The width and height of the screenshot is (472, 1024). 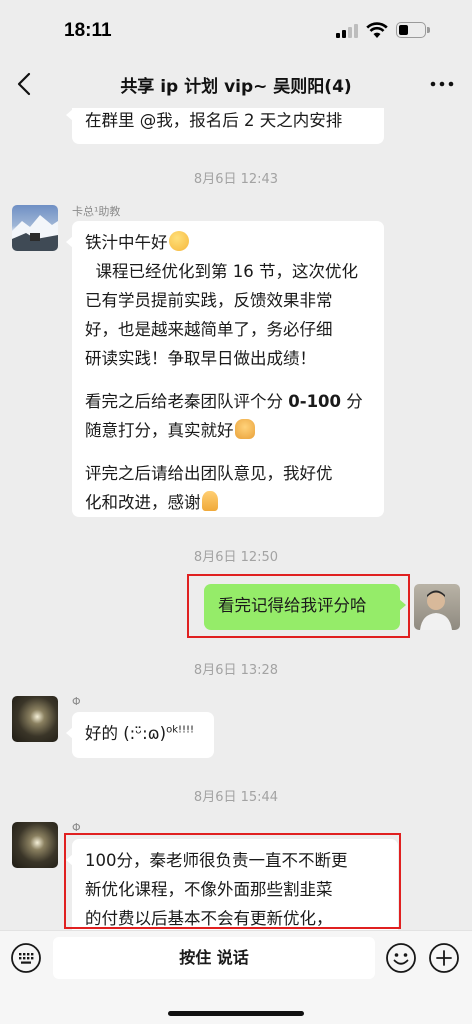 What do you see at coordinates (244, 429) in the screenshot?
I see `handshake-emoji-icon` at bounding box center [244, 429].